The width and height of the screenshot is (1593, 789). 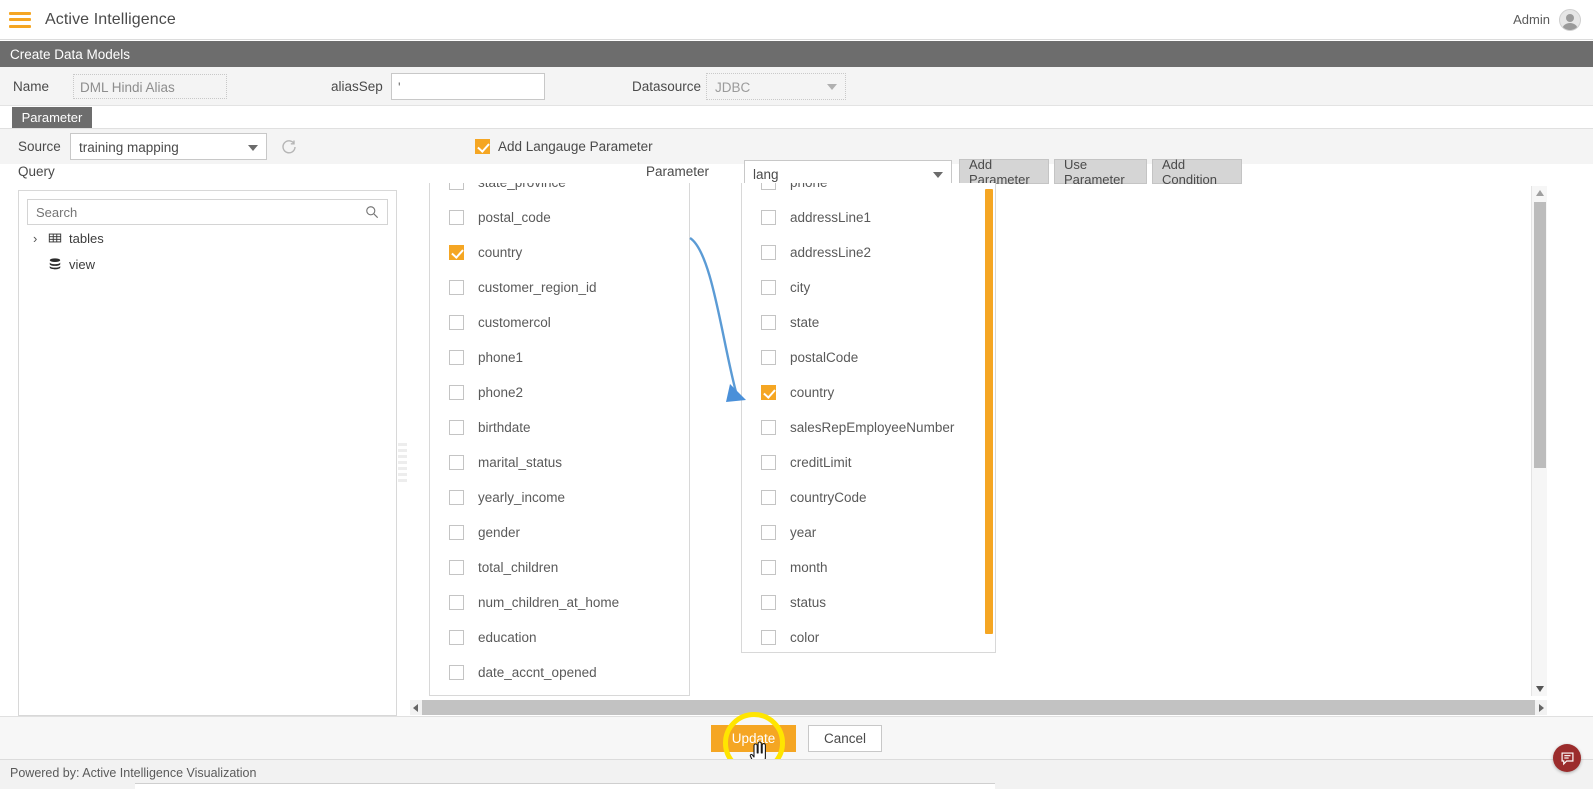 I want to click on name-input: DML Hindi Alias, so click(x=150, y=86).